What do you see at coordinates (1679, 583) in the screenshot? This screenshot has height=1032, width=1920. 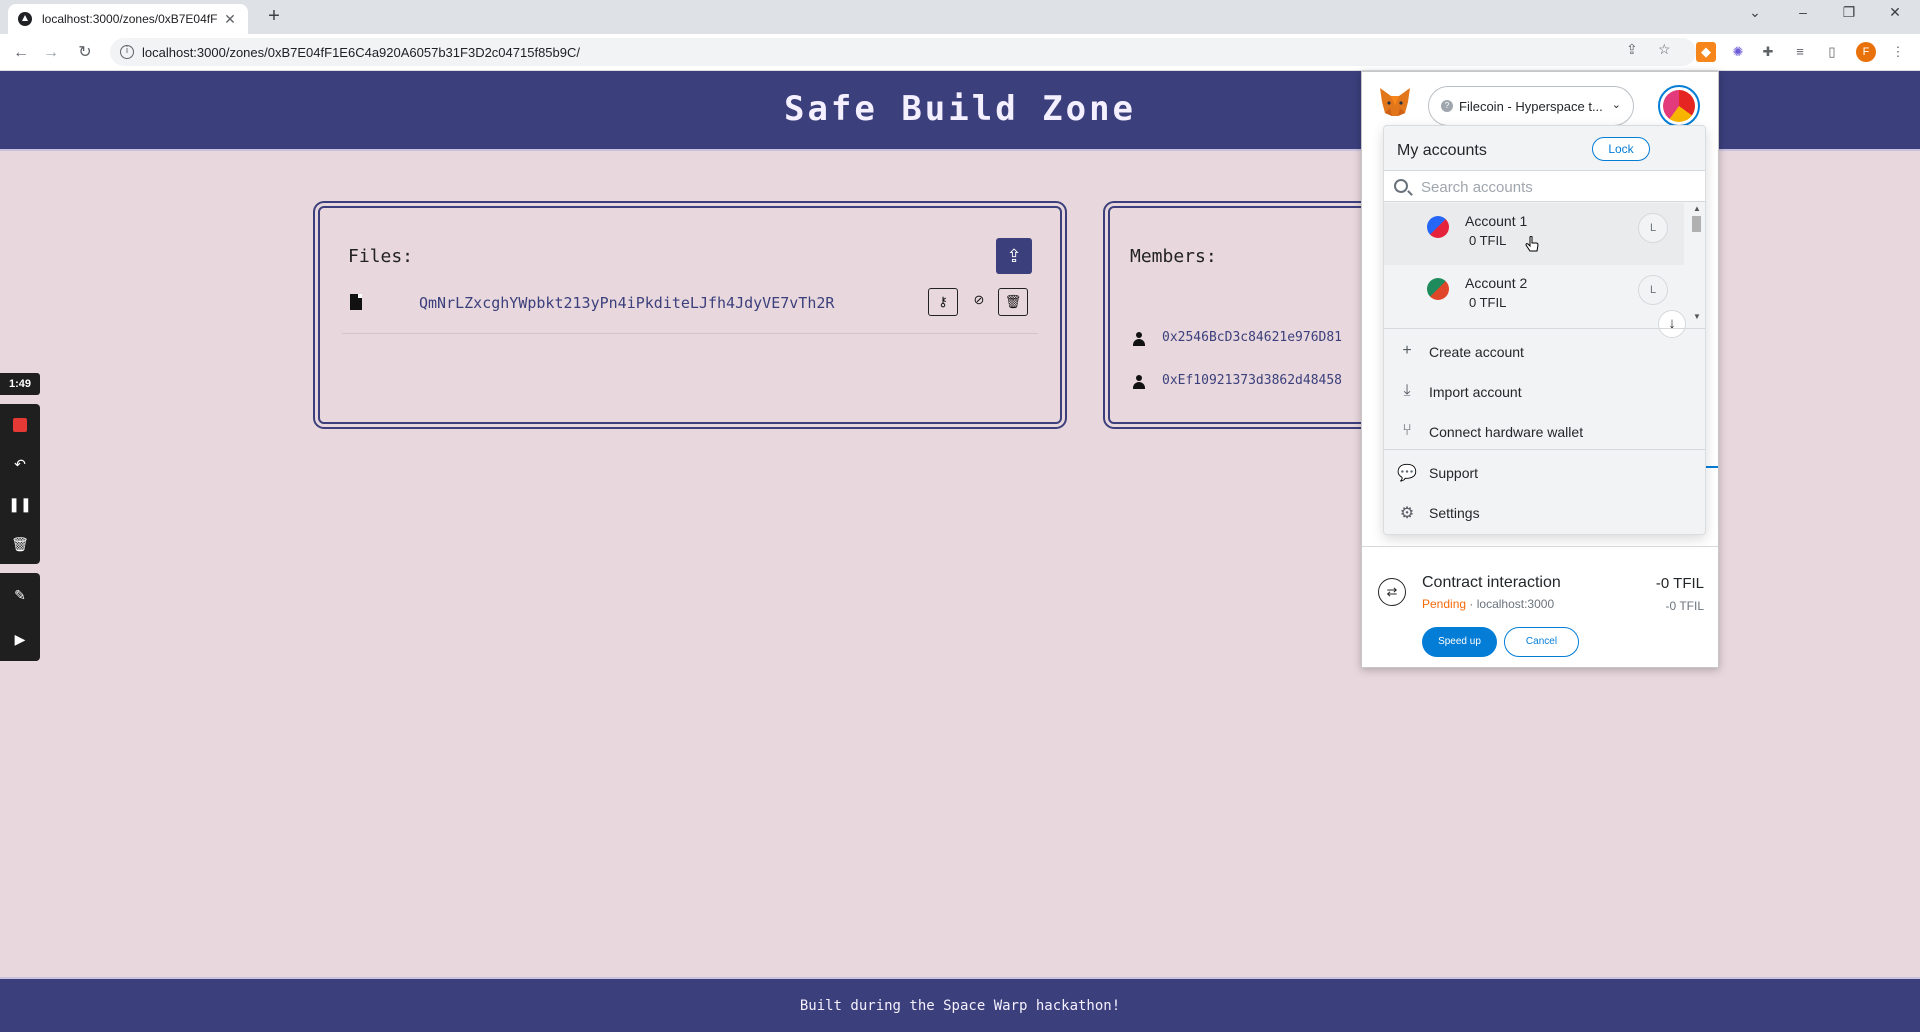 I see `tx-amount: -0 TFIL` at bounding box center [1679, 583].